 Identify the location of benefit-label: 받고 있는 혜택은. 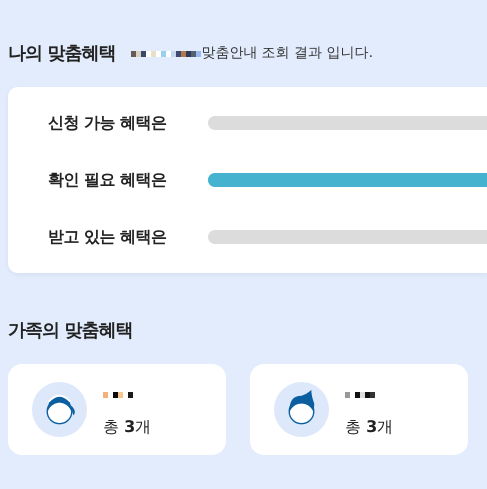
(108, 237).